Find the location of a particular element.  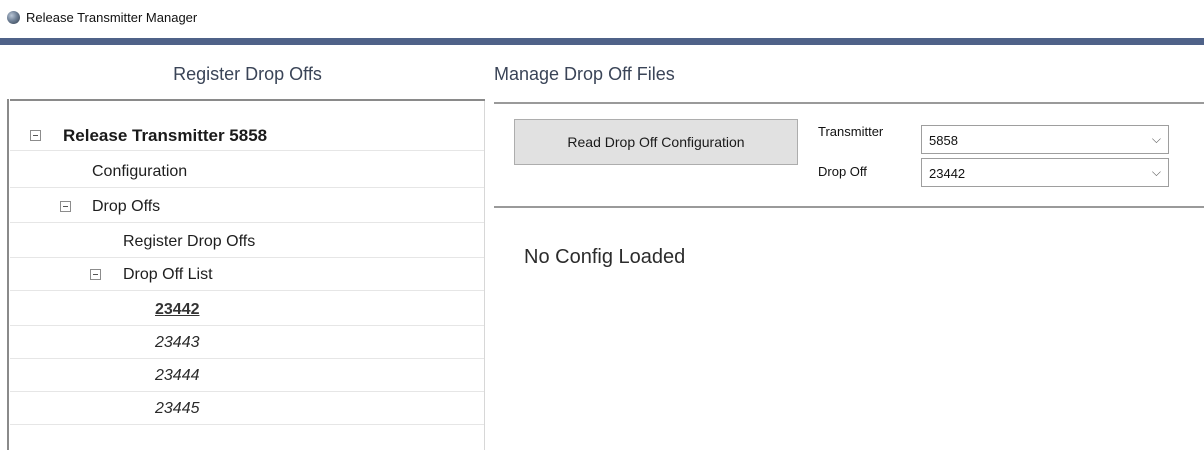

right-panel-header: Manage Drop Off Files is located at coordinates (849, 73).